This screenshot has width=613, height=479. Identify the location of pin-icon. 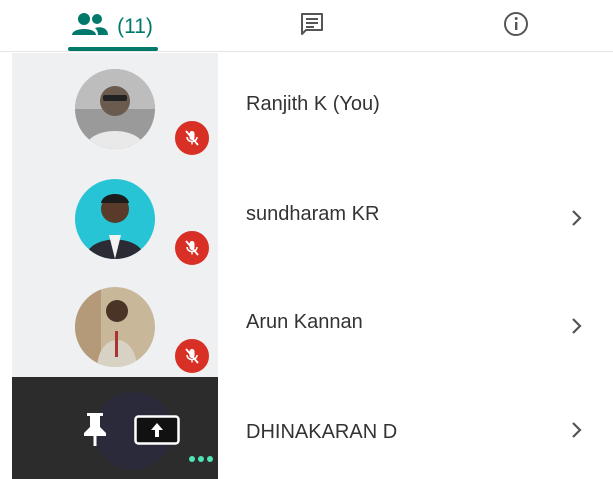
(95, 431).